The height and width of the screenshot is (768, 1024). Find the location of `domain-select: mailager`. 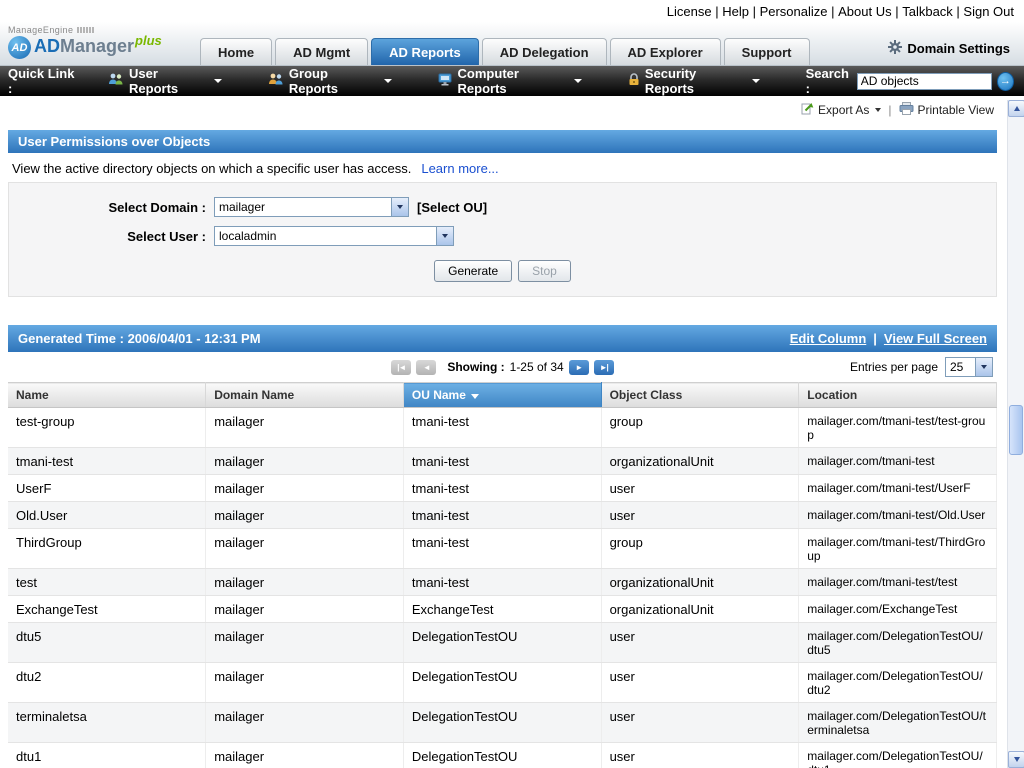

domain-select: mailager is located at coordinates (311, 207).